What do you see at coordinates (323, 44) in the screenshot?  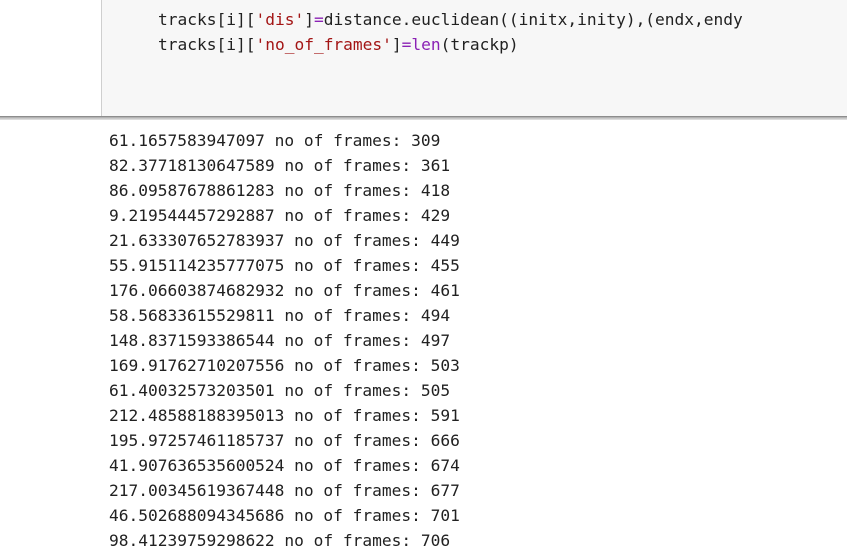 I see `code-token: 'no_of_frames'` at bounding box center [323, 44].